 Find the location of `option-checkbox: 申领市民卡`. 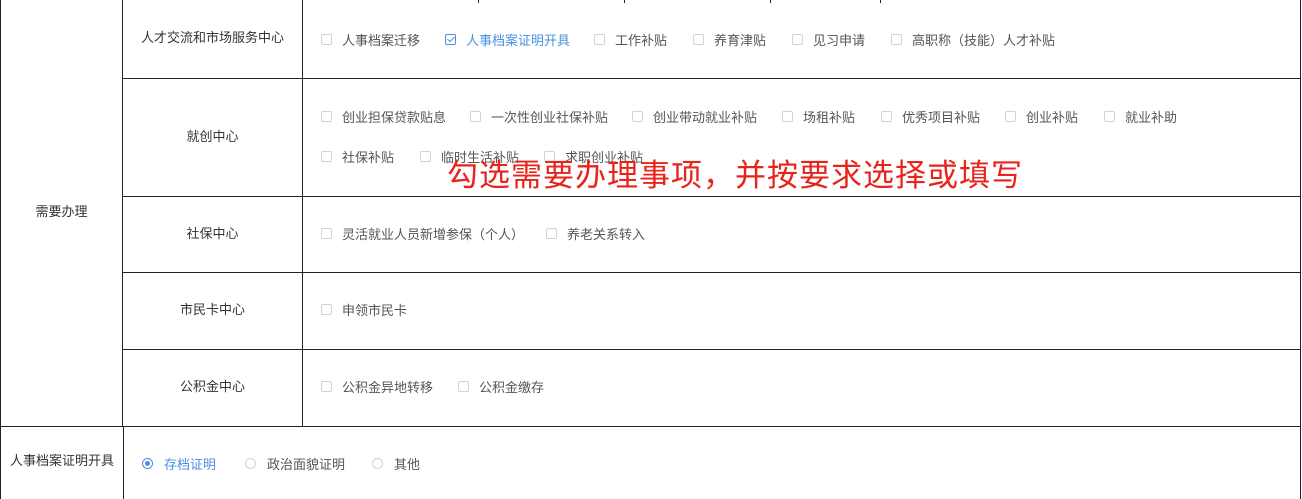

option-checkbox: 申领市民卡 is located at coordinates (364, 309).